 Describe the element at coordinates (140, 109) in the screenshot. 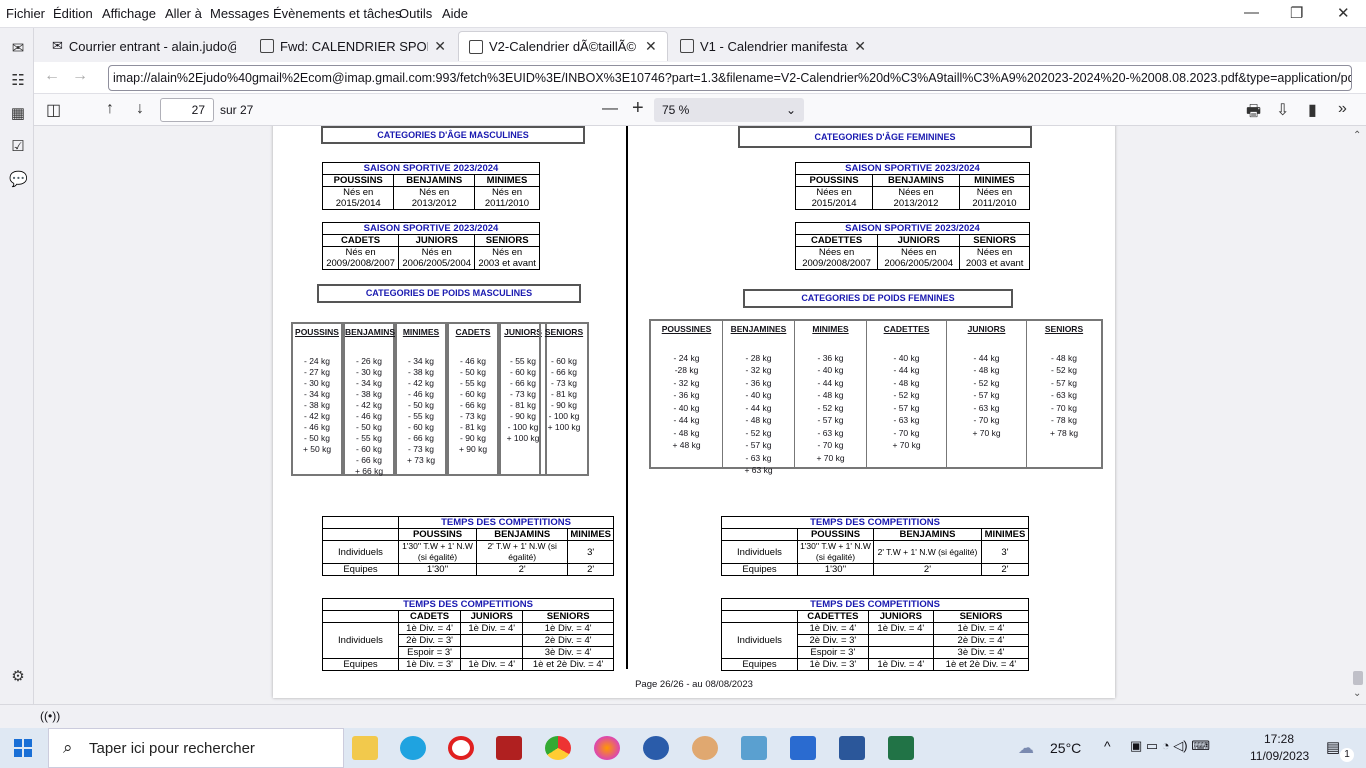

I see `next-page-icon: ↓` at that location.